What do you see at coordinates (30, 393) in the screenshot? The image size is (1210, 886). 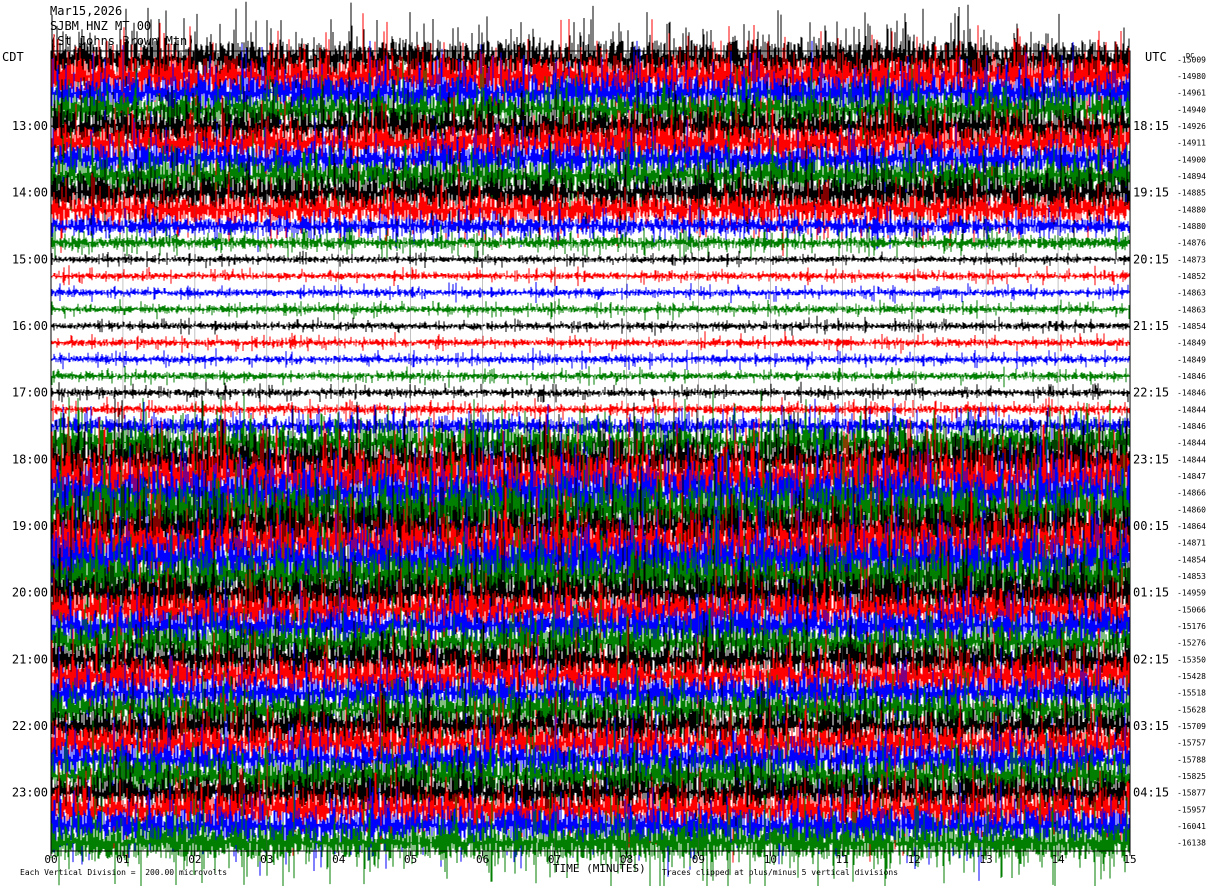 I see `left-hour-label: 17:00` at bounding box center [30, 393].